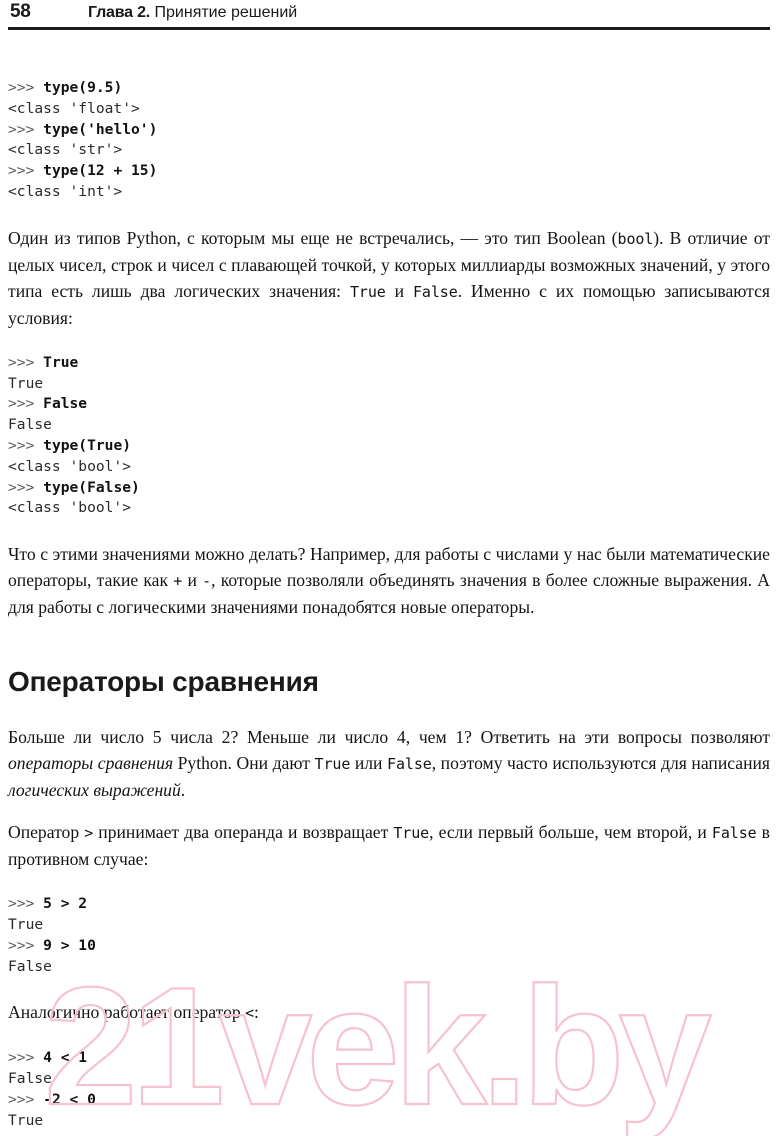 The image size is (776, 1136). Describe the element at coordinates (91, 763) in the screenshot. I see `emphasis-text: операторы сравнения` at that location.